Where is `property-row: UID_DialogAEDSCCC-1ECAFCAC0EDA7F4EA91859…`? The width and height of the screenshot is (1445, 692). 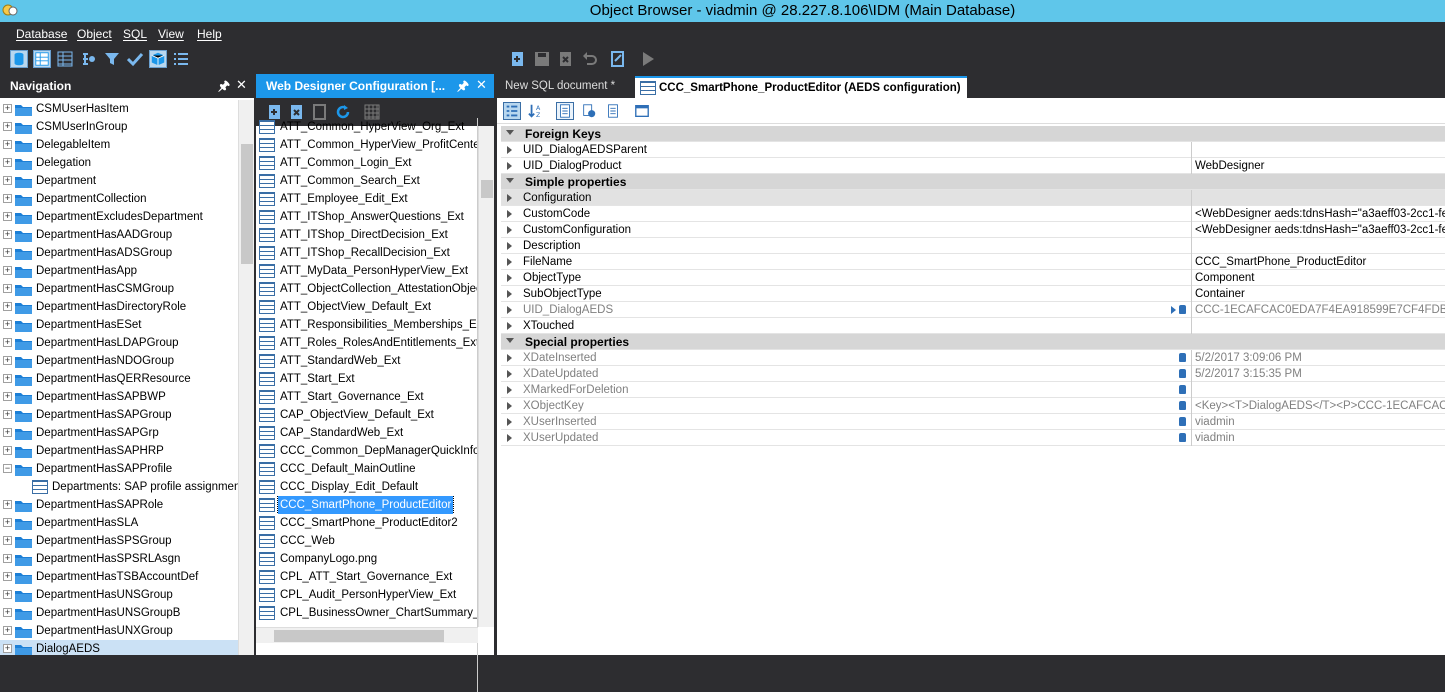
property-row: UID_DialogAEDSCCC-1ECAFCAC0EDA7F4EA91859… is located at coordinates (973, 310).